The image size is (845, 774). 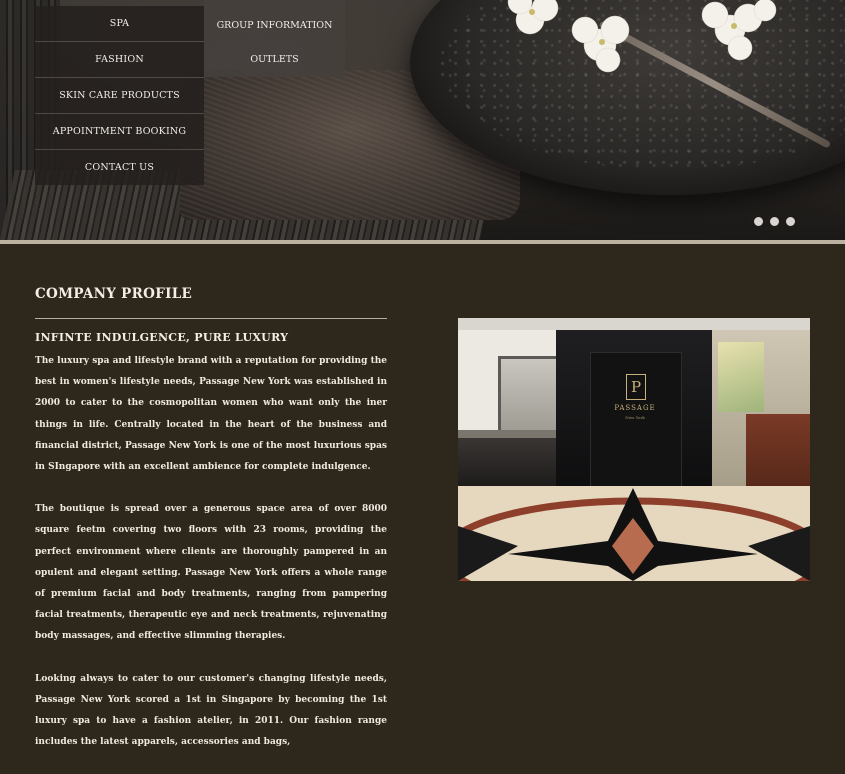 What do you see at coordinates (422, 242) in the screenshot?
I see `section-divider` at bounding box center [422, 242].